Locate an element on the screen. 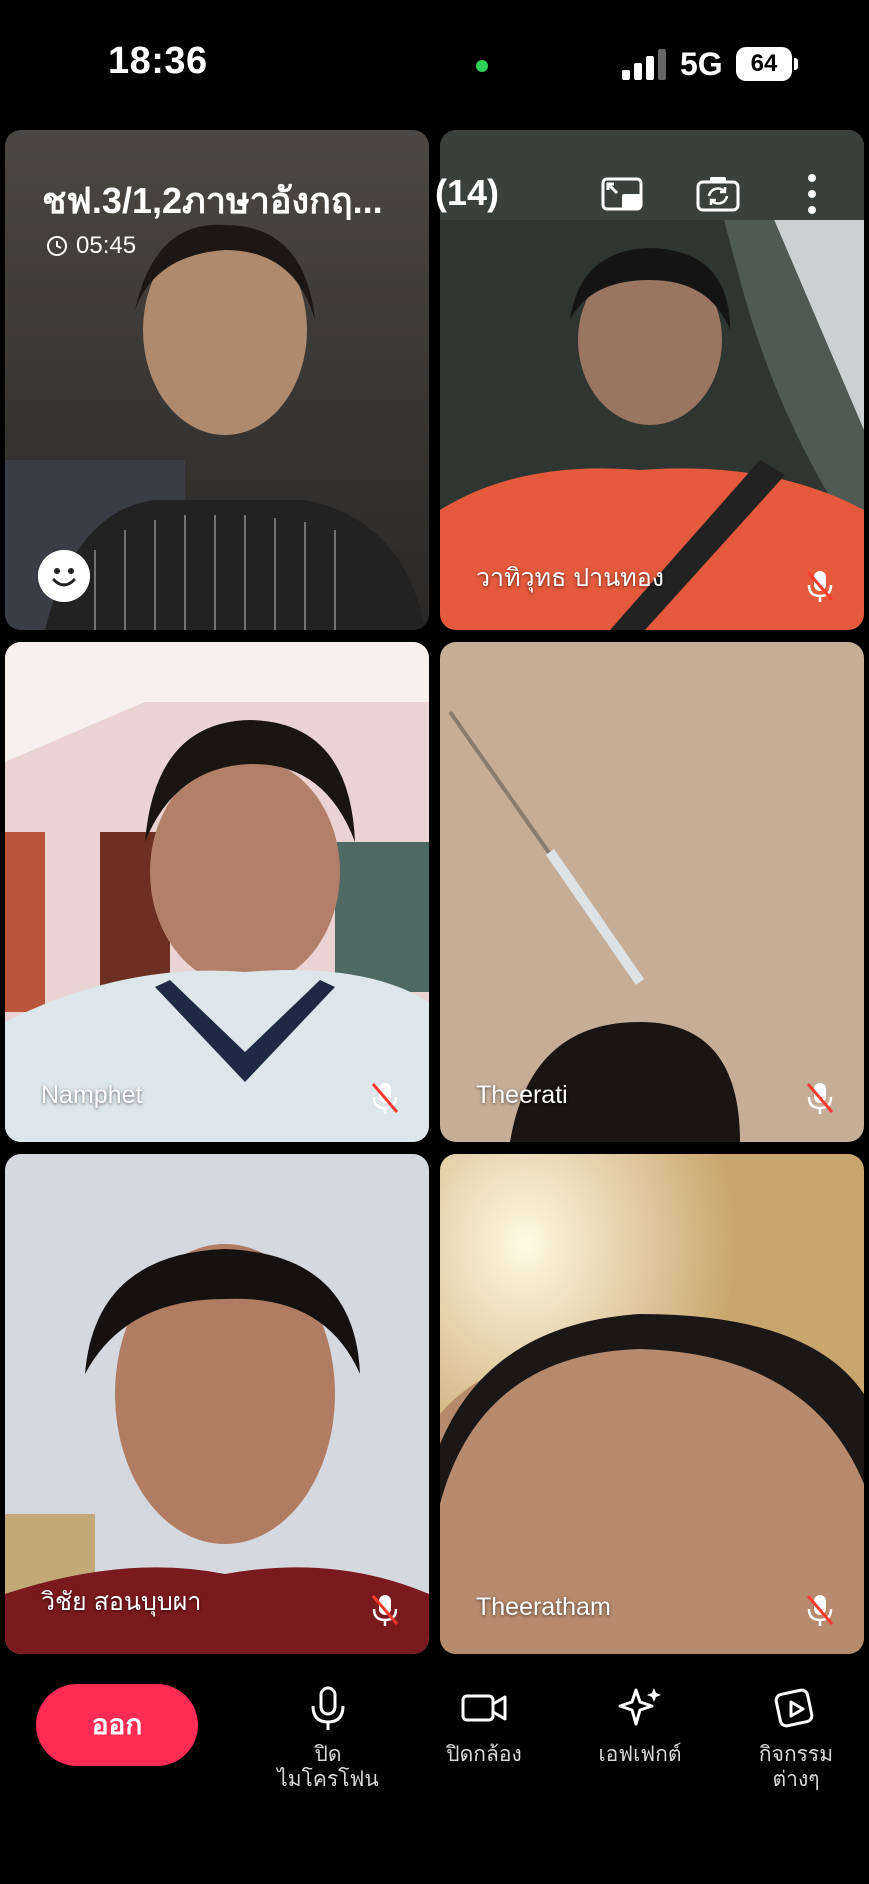 Image resolution: width=869 pixels, height=1884 pixels. battery-icon: 64 is located at coordinates (764, 64).